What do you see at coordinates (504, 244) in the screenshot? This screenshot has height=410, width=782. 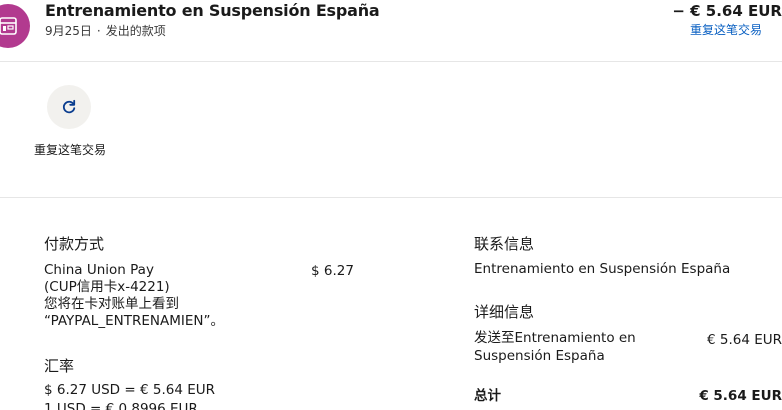 I see `contact-info-title: 联系信息` at bounding box center [504, 244].